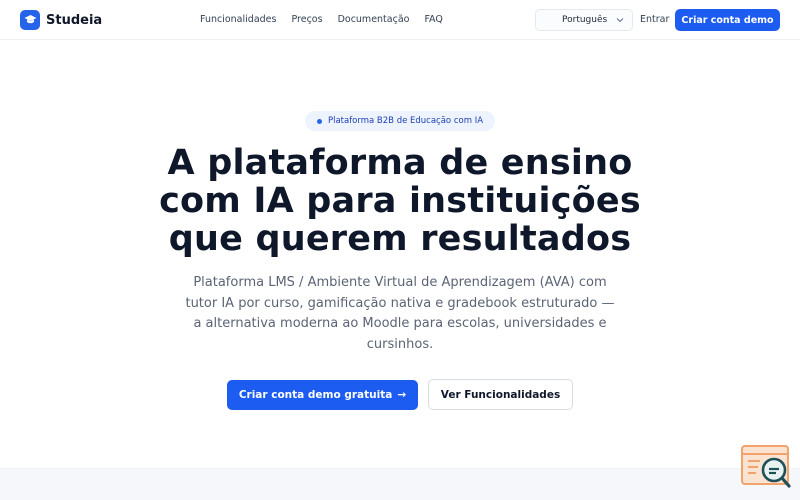 This screenshot has height=500, width=800. I want to click on brand: Studeia, so click(61, 20).